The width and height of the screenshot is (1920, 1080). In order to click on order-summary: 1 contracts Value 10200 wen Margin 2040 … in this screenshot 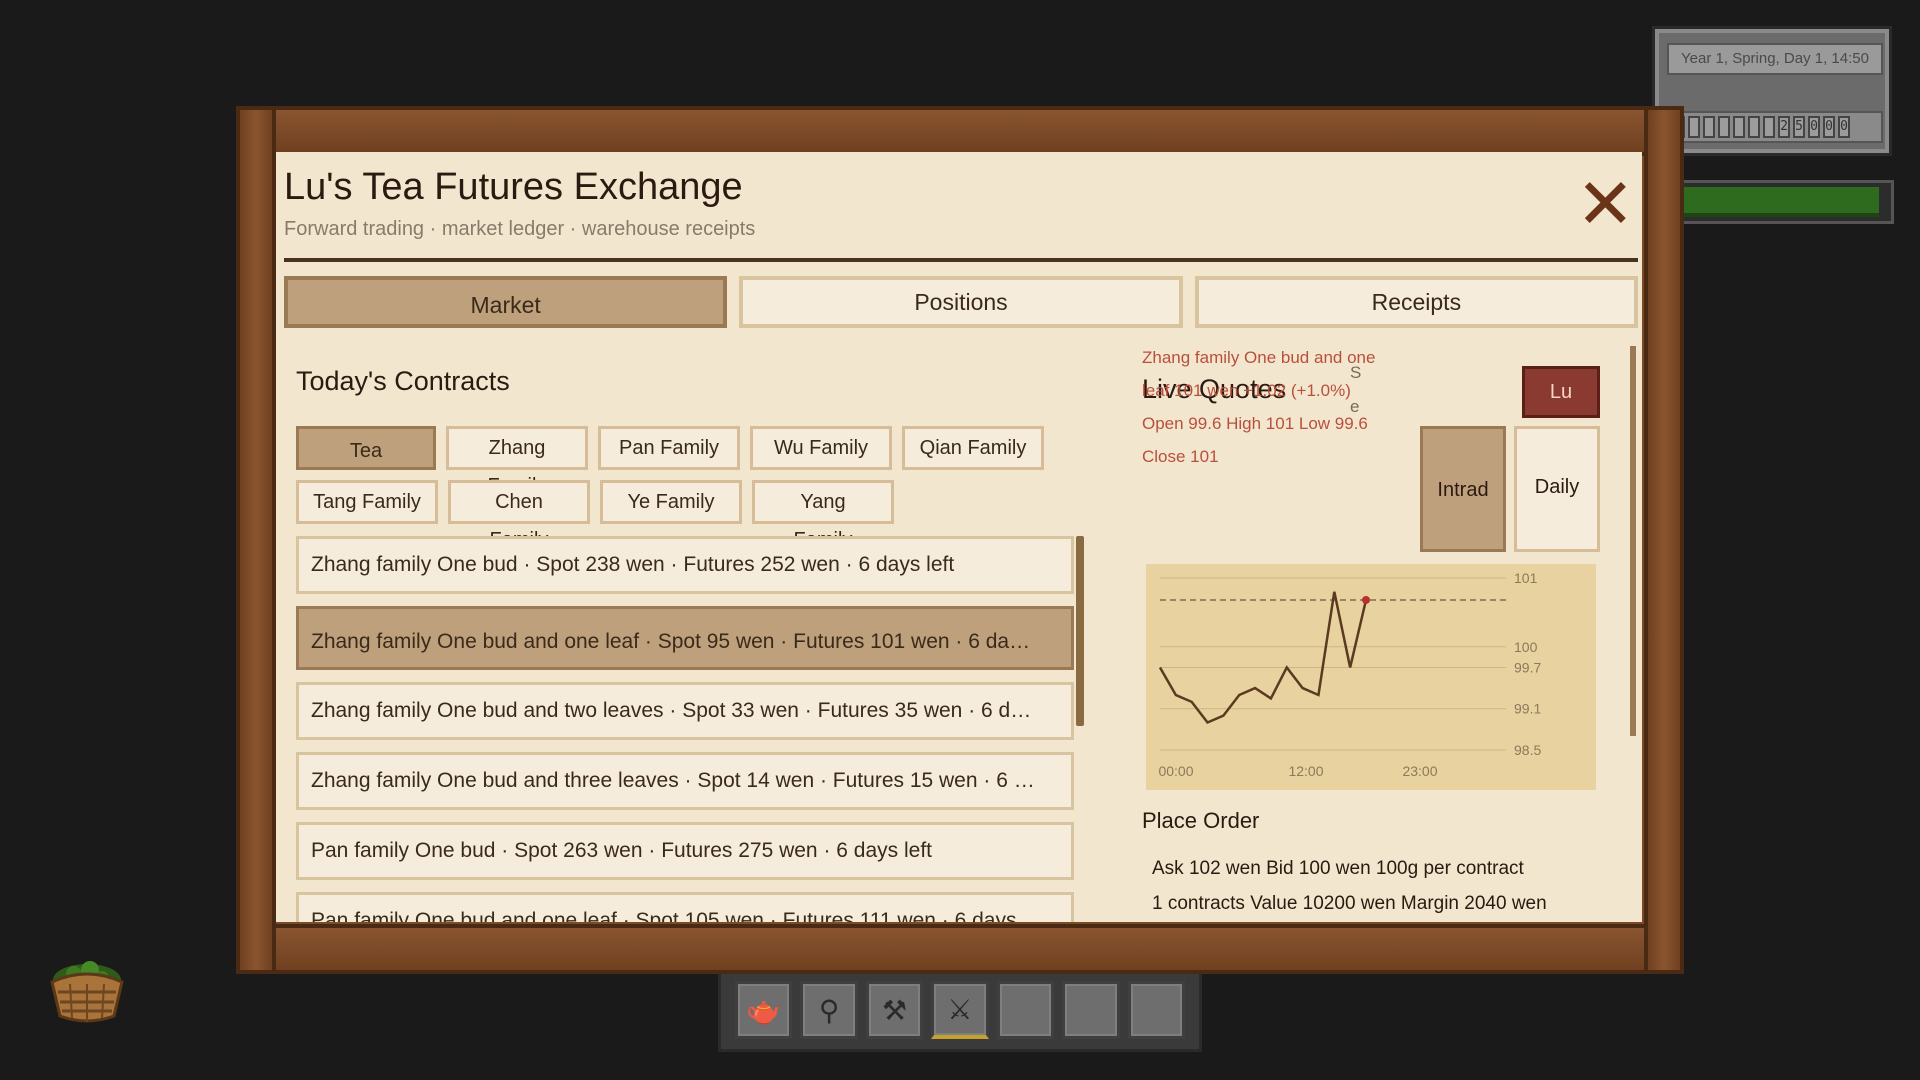, I will do `click(1349, 903)`.